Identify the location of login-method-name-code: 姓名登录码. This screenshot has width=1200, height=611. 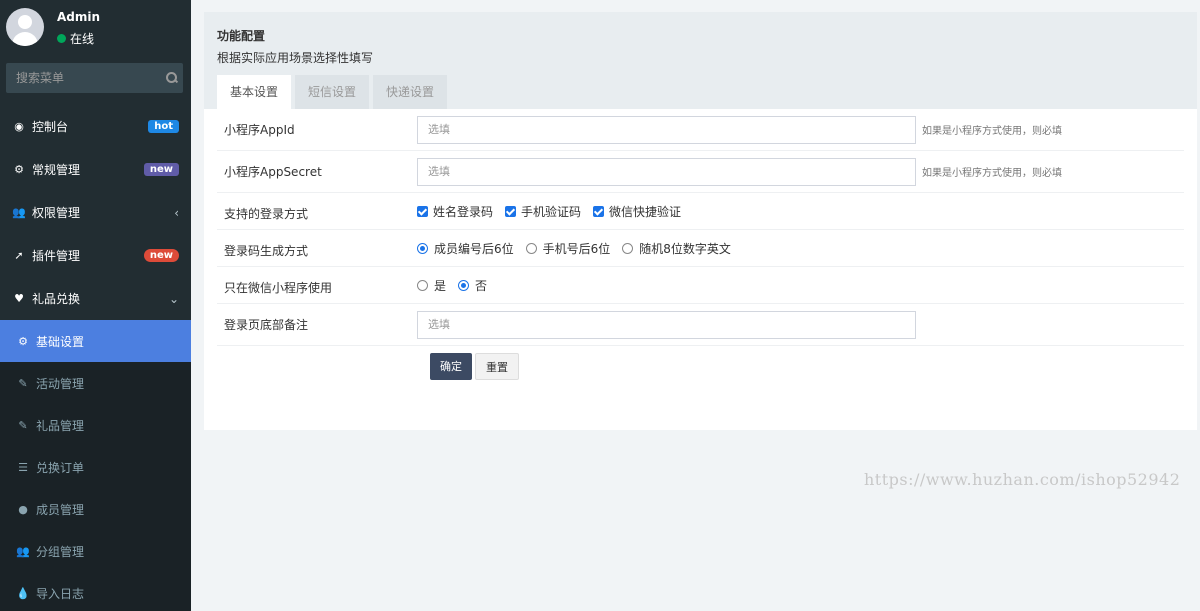
(455, 211).